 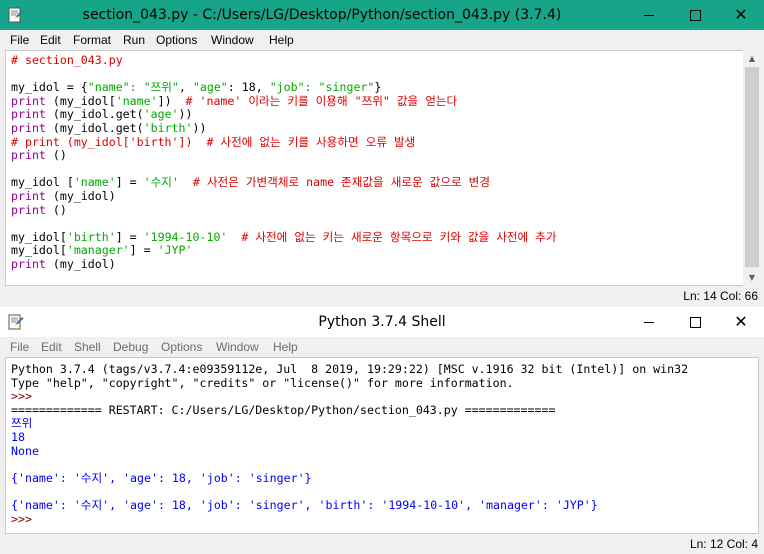 What do you see at coordinates (25, 451) in the screenshot?
I see `shell-line: None` at bounding box center [25, 451].